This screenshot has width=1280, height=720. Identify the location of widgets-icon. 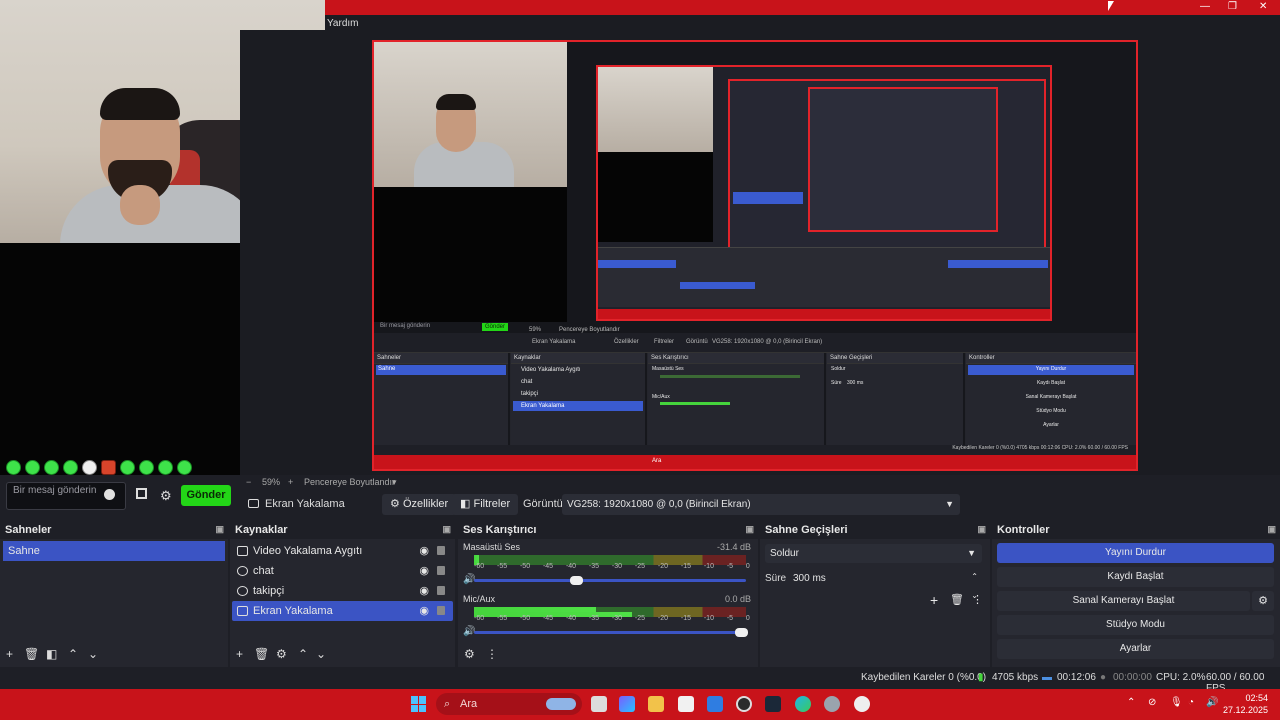
(627, 704).